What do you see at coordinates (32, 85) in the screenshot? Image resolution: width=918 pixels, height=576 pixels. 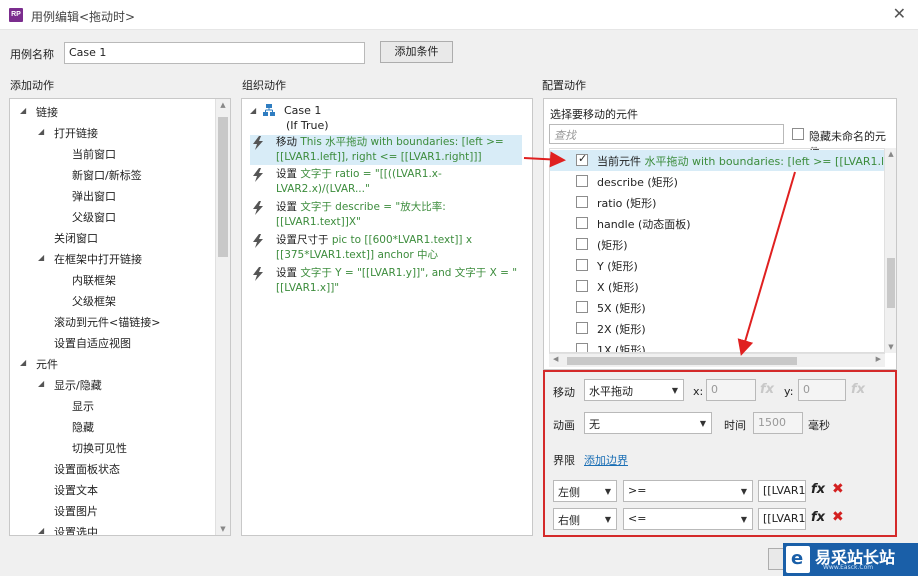 I see `add-action-header: 添加动作` at bounding box center [32, 85].